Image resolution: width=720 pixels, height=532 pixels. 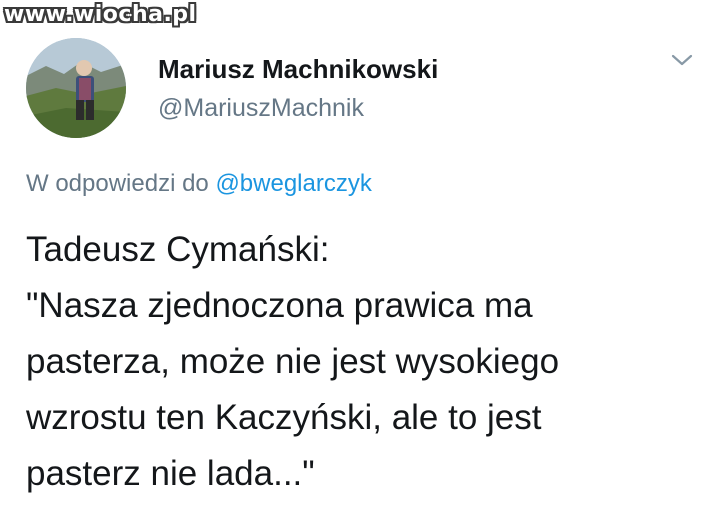 I want to click on tweet-line: Tadeusz Cymański:, so click(x=178, y=249).